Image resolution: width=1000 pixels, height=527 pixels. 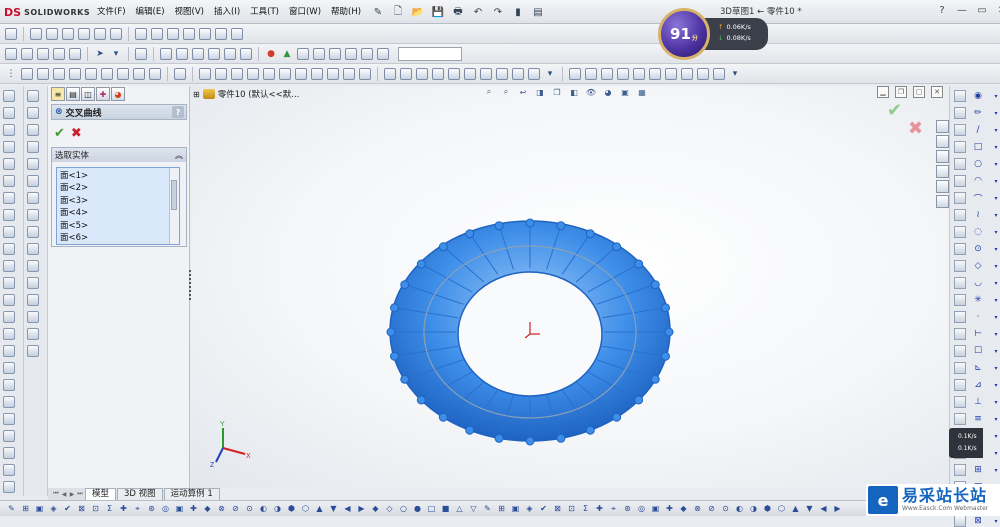 What do you see at coordinates (56, 494) in the screenshot?
I see `first-tab-icon: ⏮` at bounding box center [56, 494].